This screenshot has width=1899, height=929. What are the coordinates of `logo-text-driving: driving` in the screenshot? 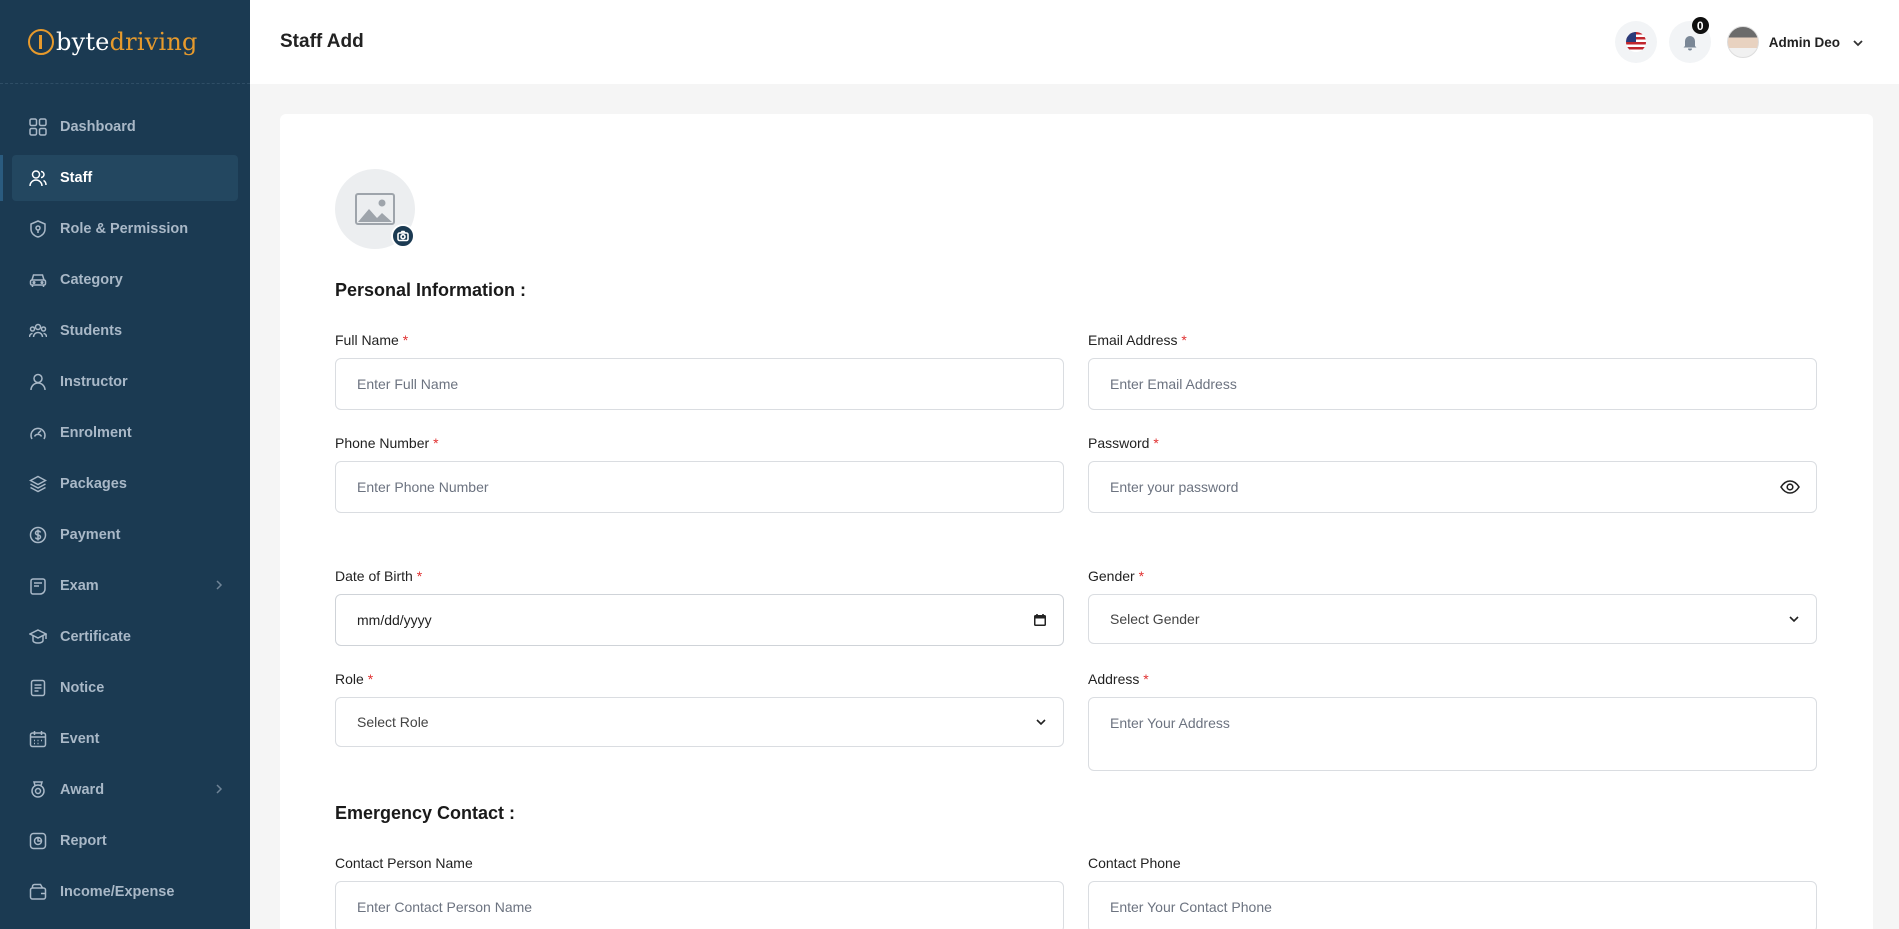 It's located at (153, 41).